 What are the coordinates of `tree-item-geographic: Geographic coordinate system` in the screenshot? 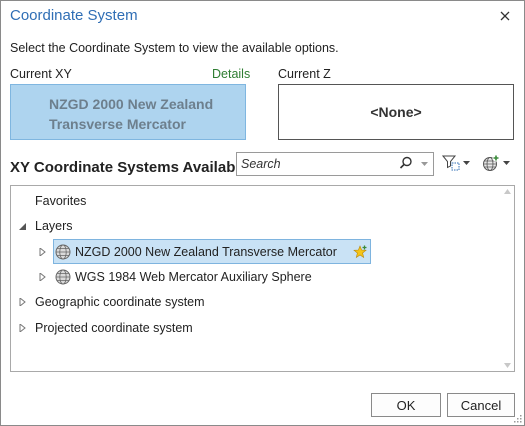 It's located at (120, 302).